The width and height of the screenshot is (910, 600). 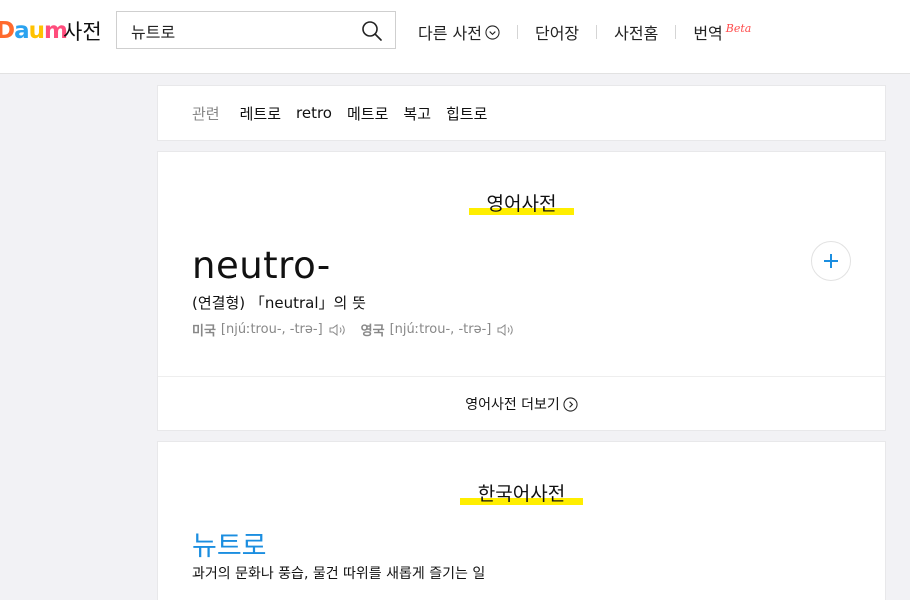 I want to click on beta-badge: Beta, so click(x=738, y=28).